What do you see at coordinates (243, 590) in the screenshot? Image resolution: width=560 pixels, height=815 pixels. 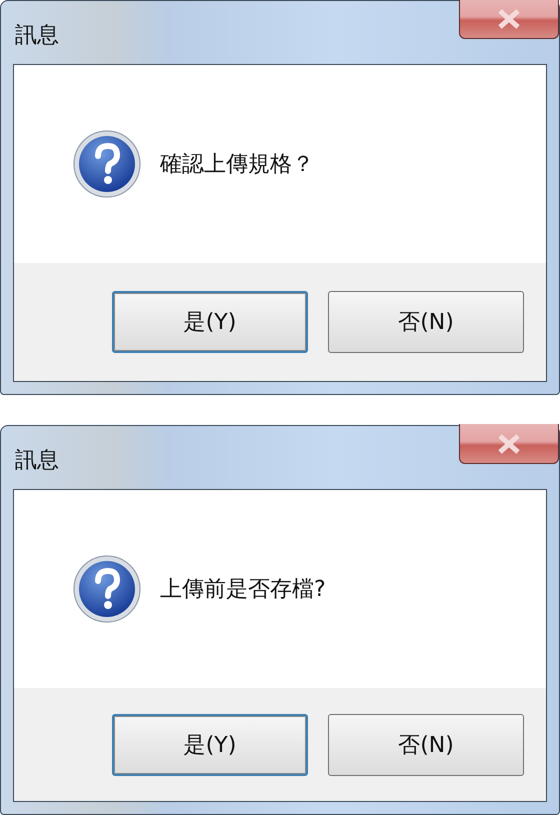 I see `message-text: 上傳前是否存檔?` at bounding box center [243, 590].